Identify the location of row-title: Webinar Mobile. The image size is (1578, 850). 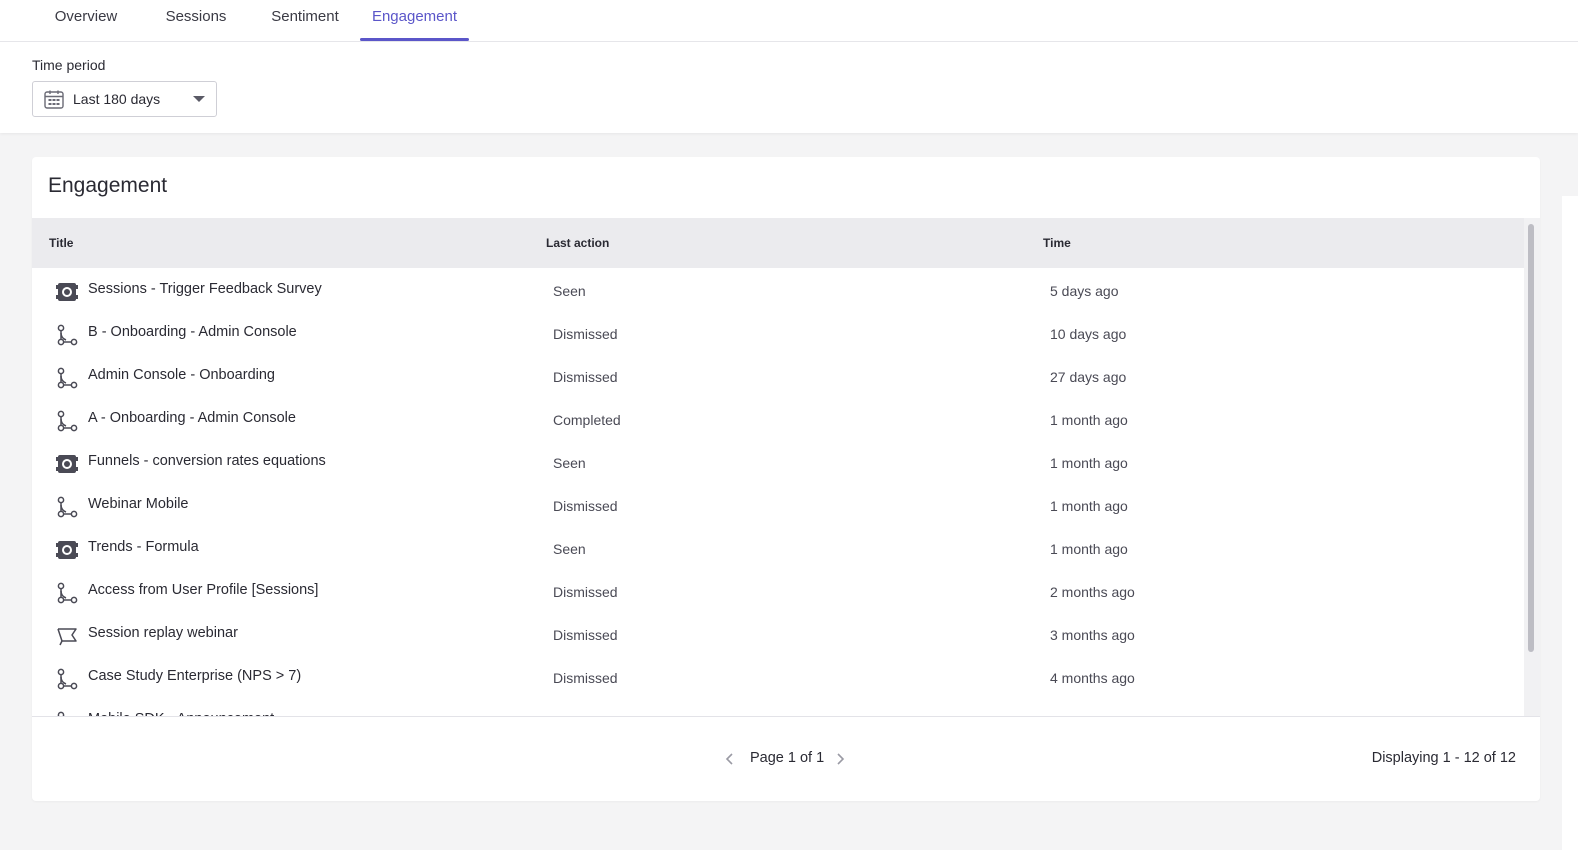
(138, 504).